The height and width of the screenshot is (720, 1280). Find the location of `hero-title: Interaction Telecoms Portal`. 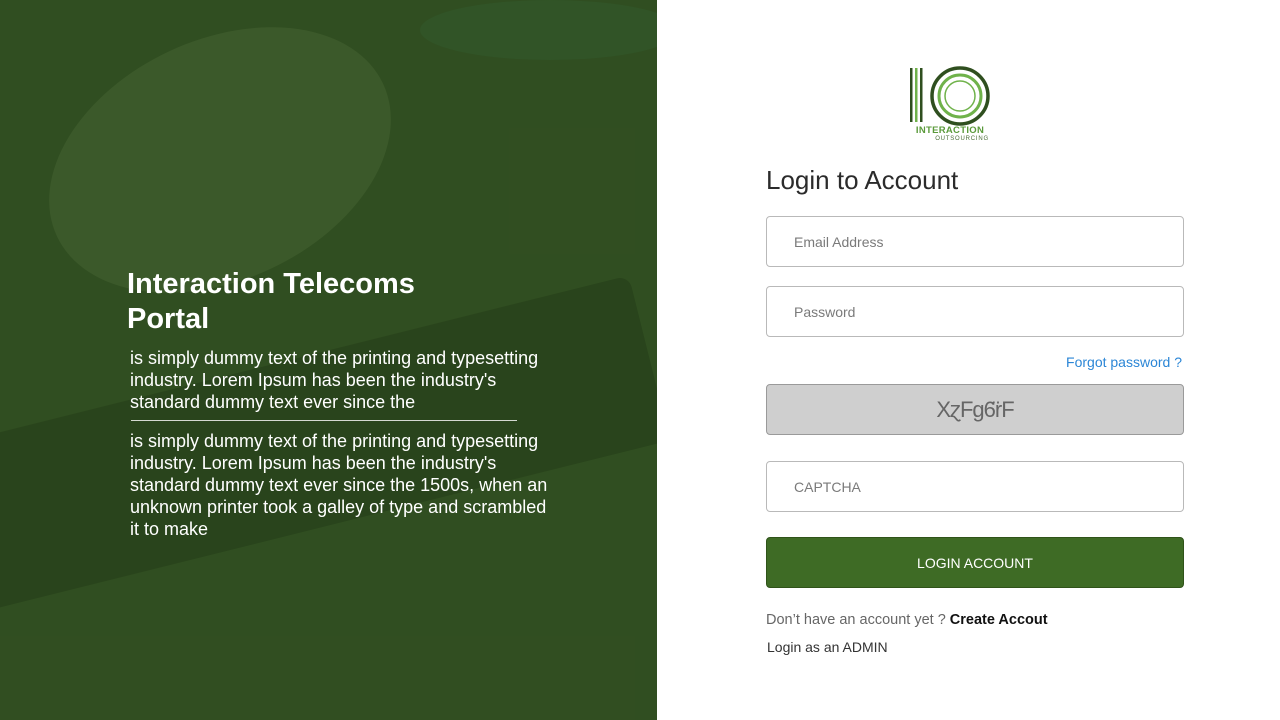

hero-title: Interaction Telecoms Portal is located at coordinates (271, 301).